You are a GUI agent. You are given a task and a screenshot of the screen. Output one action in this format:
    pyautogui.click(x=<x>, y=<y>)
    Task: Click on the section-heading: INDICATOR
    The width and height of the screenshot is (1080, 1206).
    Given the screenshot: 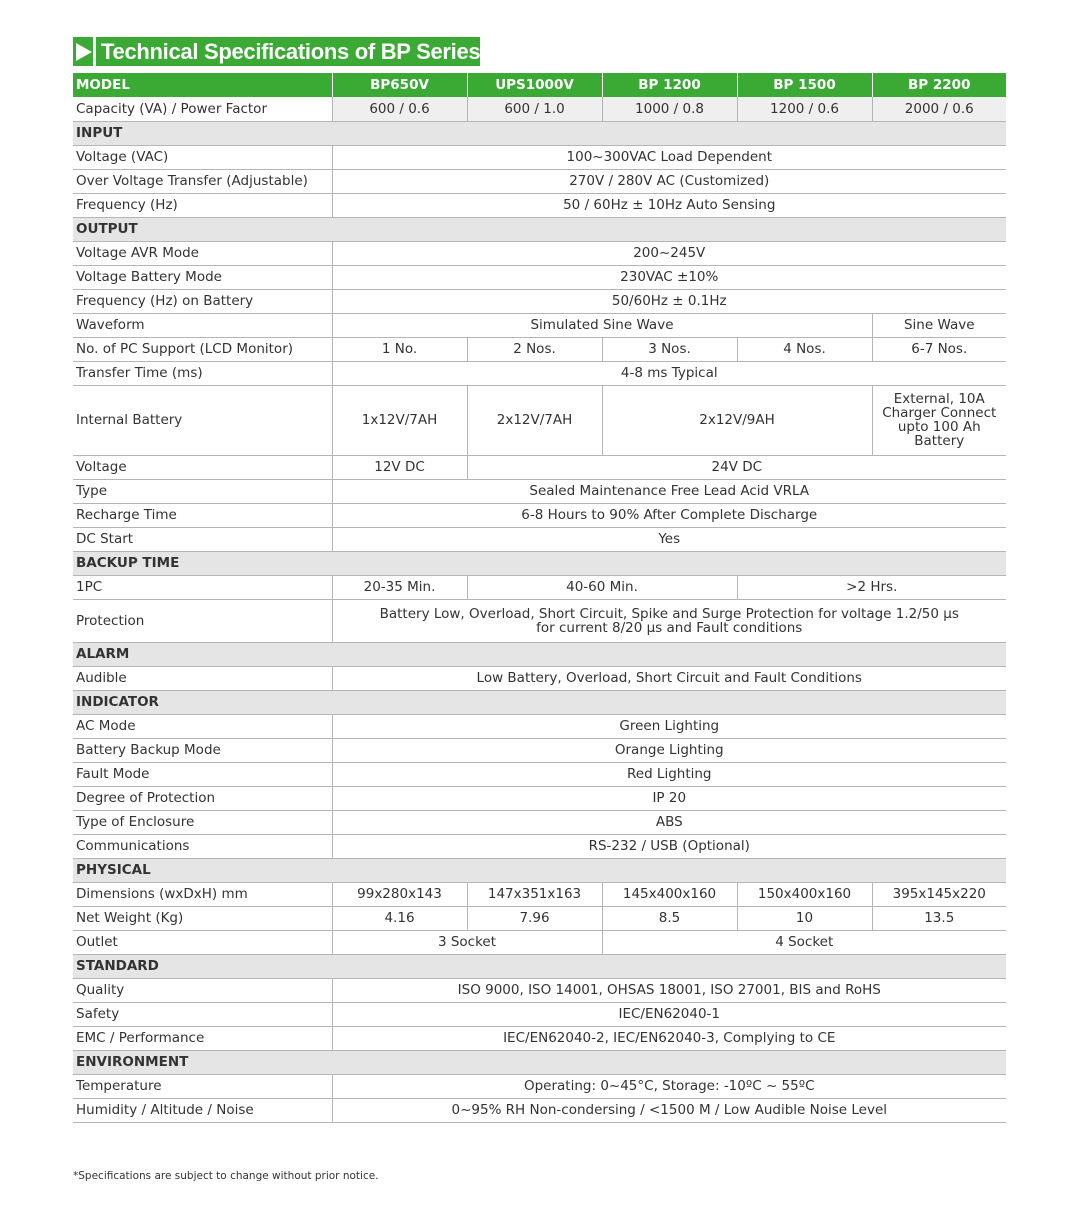 What is the action you would take?
    pyautogui.click(x=539, y=702)
    